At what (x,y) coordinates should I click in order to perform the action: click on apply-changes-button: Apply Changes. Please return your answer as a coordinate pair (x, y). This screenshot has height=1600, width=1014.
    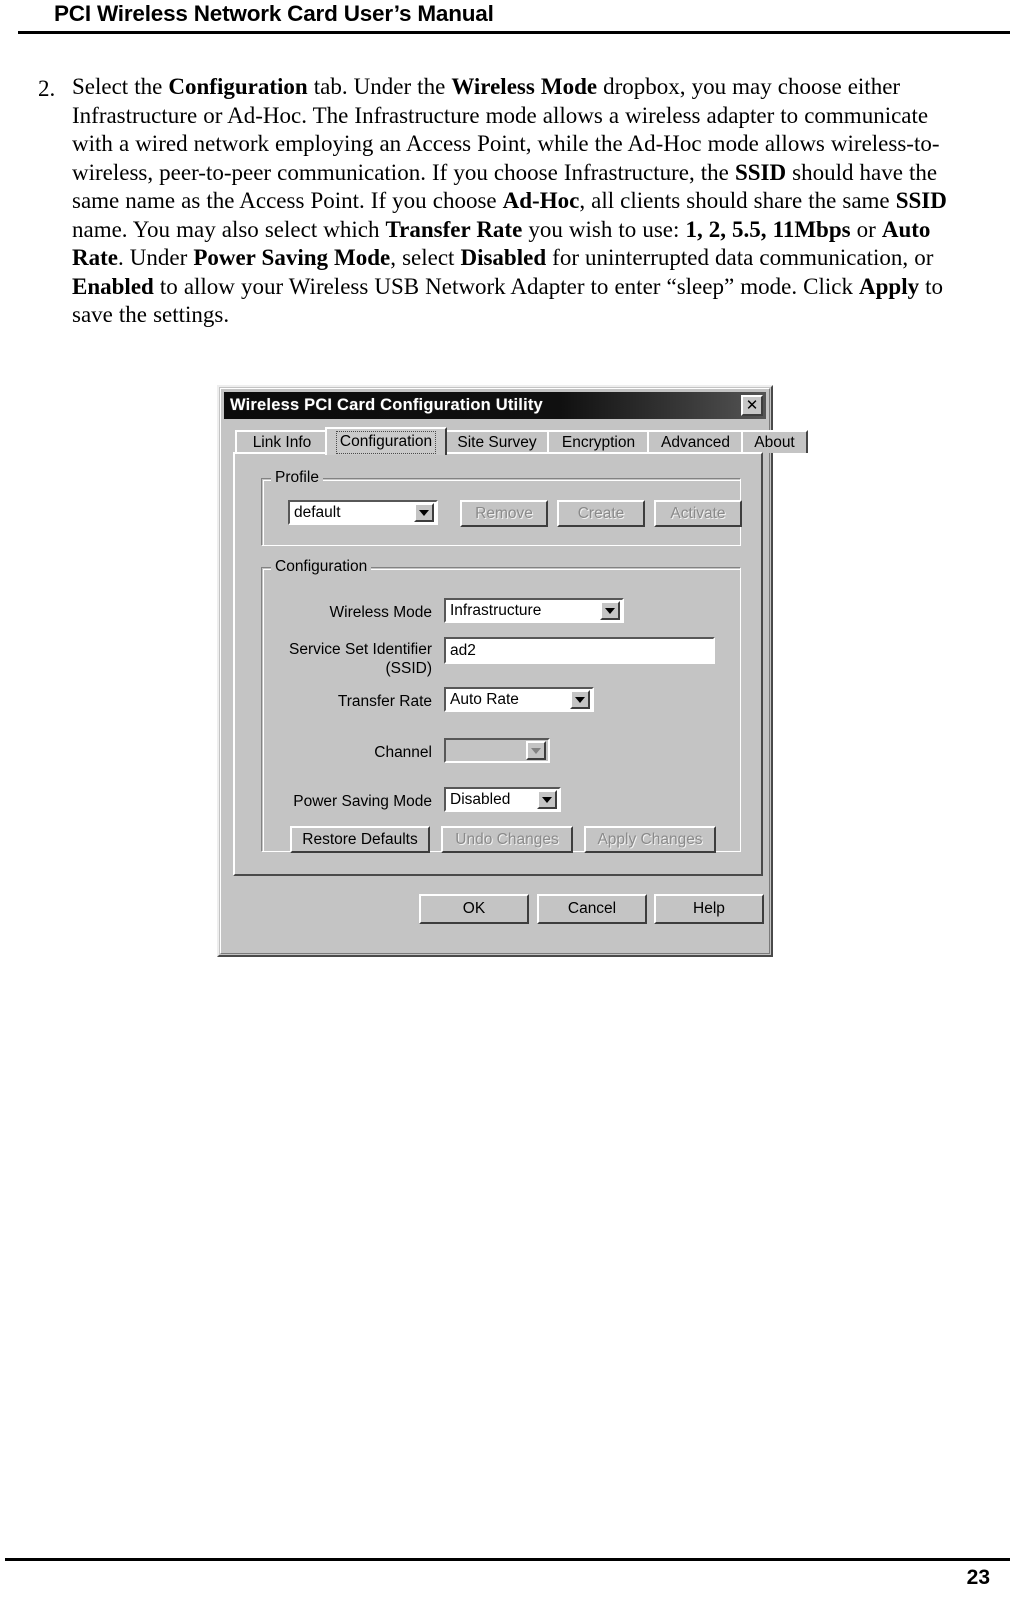
    Looking at the image, I should click on (650, 839).